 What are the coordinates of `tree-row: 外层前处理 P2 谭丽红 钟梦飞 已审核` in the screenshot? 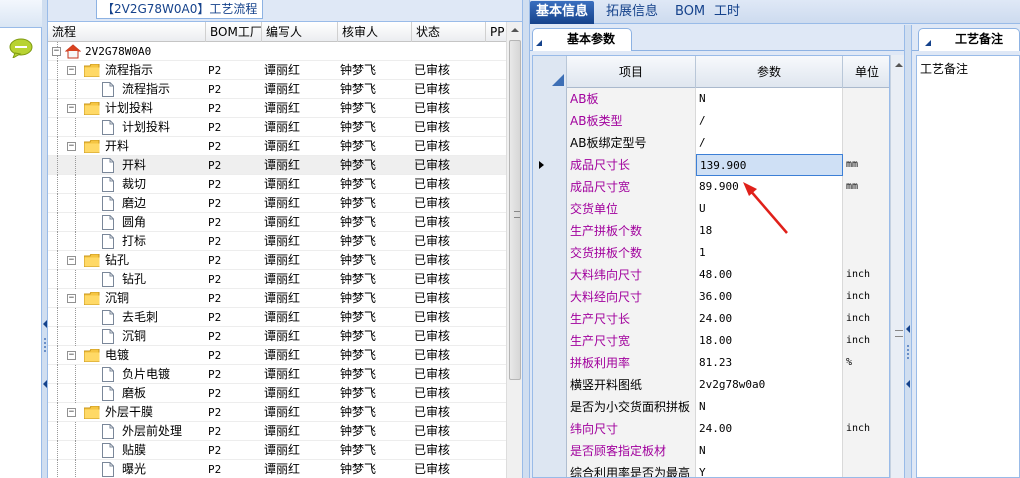 It's located at (277, 431).